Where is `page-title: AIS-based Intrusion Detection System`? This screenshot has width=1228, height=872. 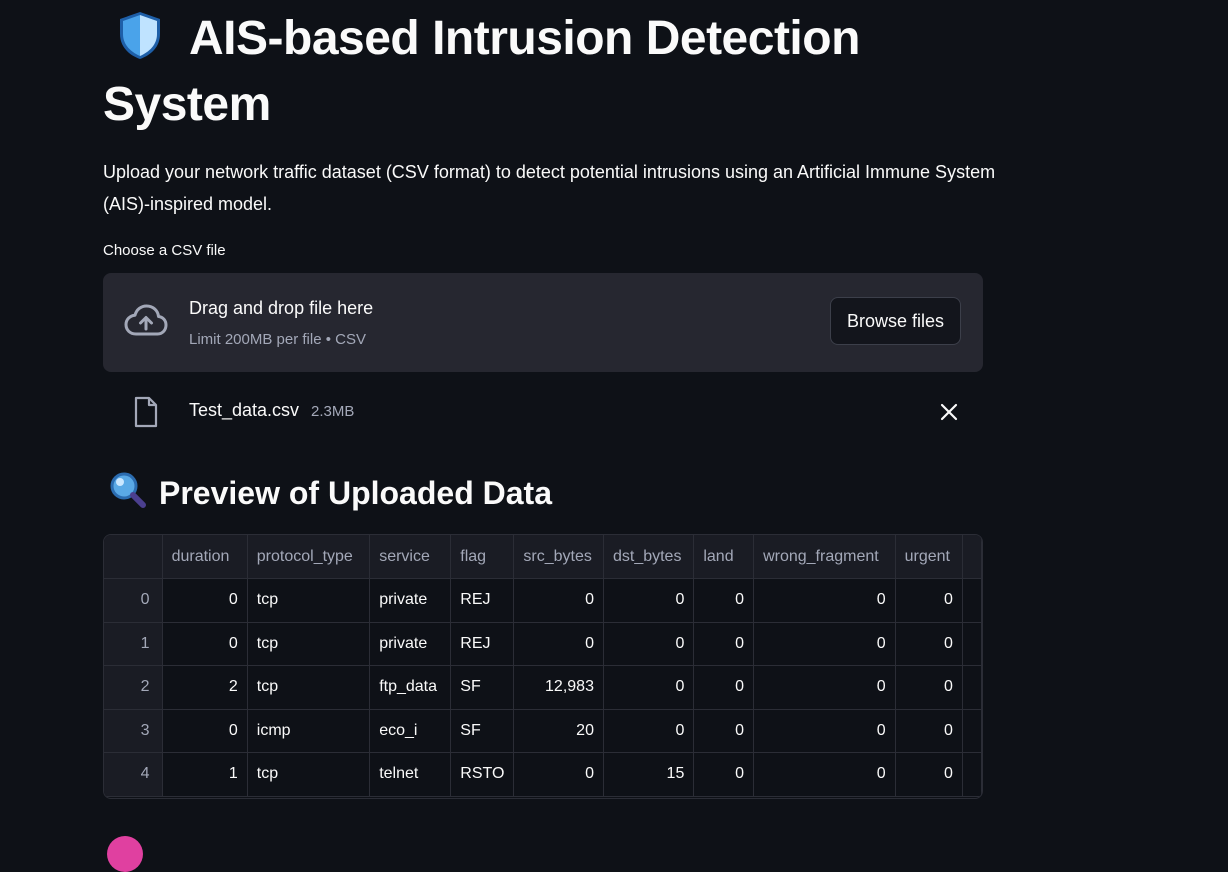
page-title: AIS-based Intrusion Detection System is located at coordinates (553, 72).